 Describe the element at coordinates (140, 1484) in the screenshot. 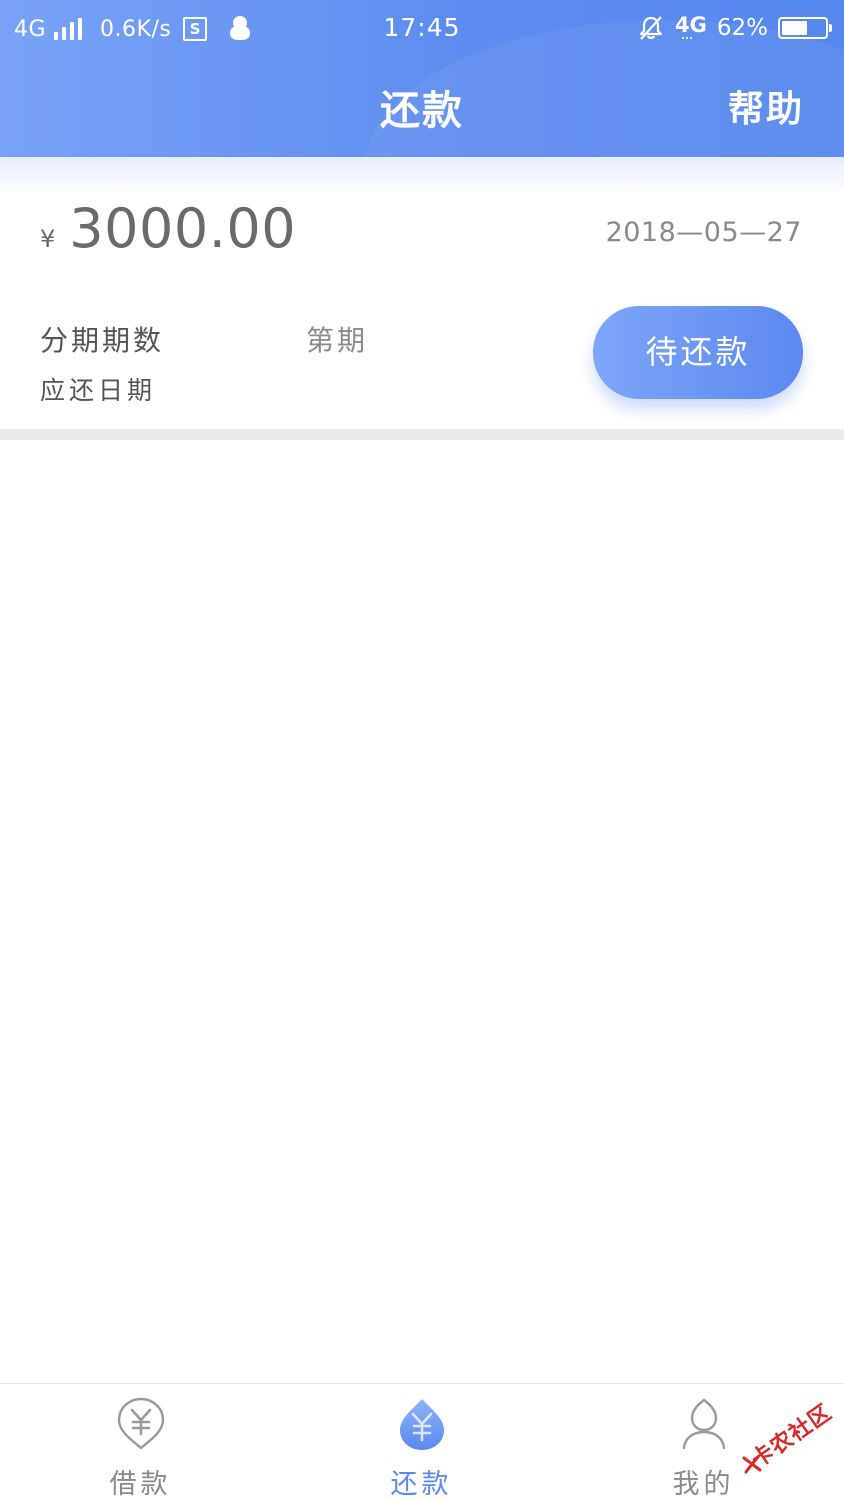

I see `tab-borrow-label: 借款` at that location.